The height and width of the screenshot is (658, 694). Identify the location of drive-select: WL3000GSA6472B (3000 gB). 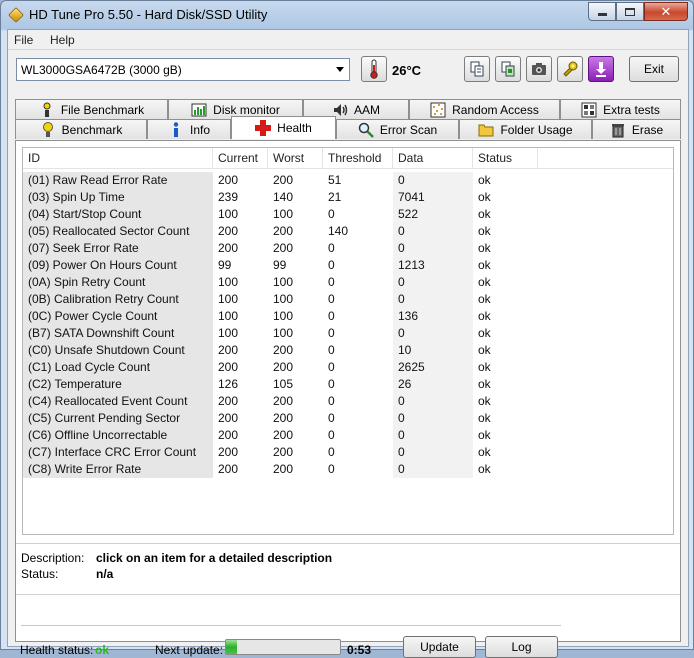
(183, 69).